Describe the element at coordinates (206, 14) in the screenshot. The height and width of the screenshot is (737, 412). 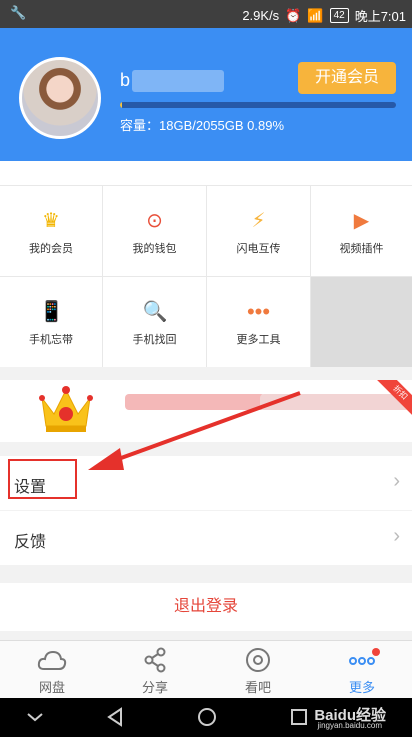
I see `status-bar: 🔧 2.9K/s ⏰ 📶 42 晚上7:01` at that location.